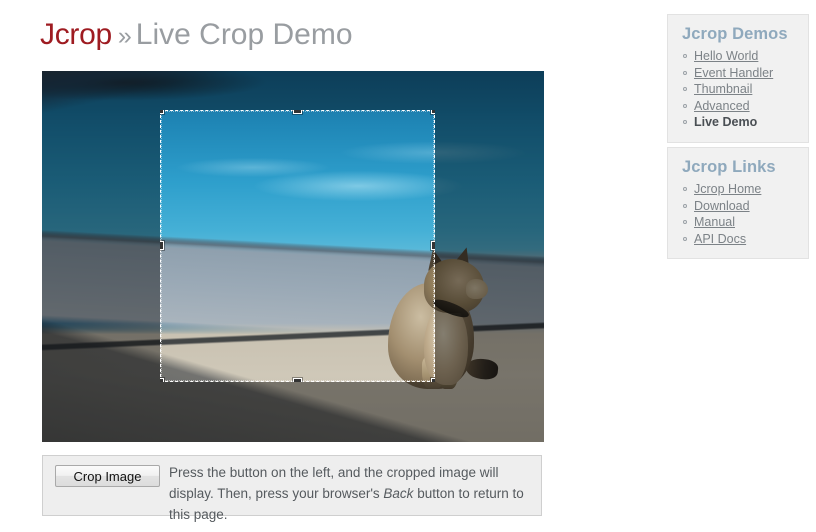 The image size is (816, 532). Describe the element at coordinates (726, 56) in the screenshot. I see `sidebar-item-hello-world: Hello World` at that location.